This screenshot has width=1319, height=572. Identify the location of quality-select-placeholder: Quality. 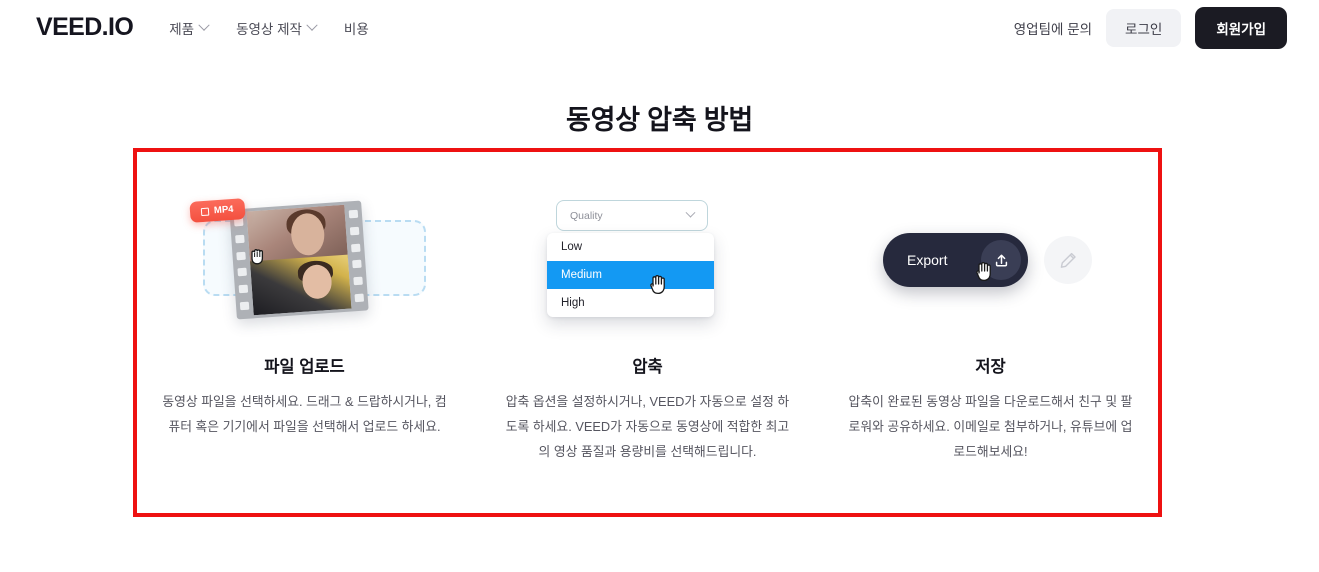
(586, 215).